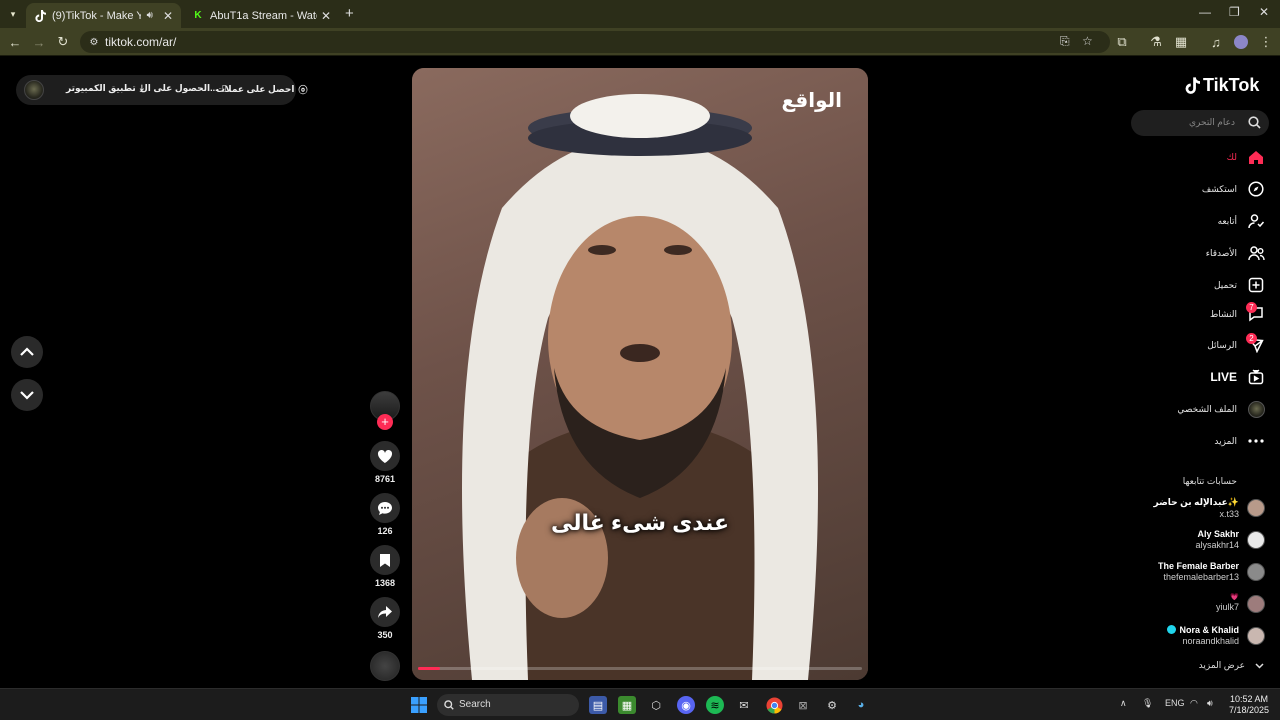  I want to click on nav-activity: النشاط 7, so click(1195, 314).